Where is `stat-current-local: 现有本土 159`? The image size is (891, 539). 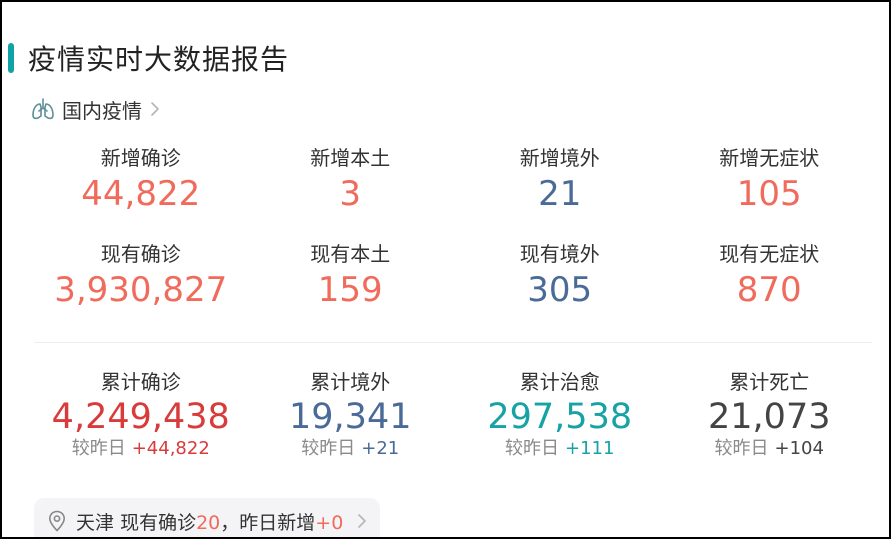
stat-current-local: 现有本土 159 is located at coordinates (351, 276).